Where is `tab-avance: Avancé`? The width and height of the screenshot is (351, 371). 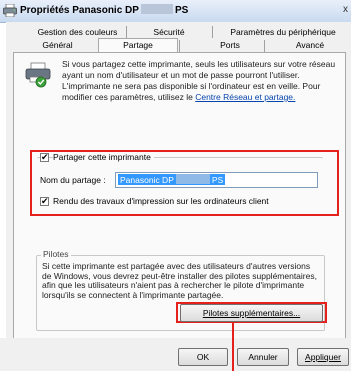 tab-avance: Avancé is located at coordinates (310, 45).